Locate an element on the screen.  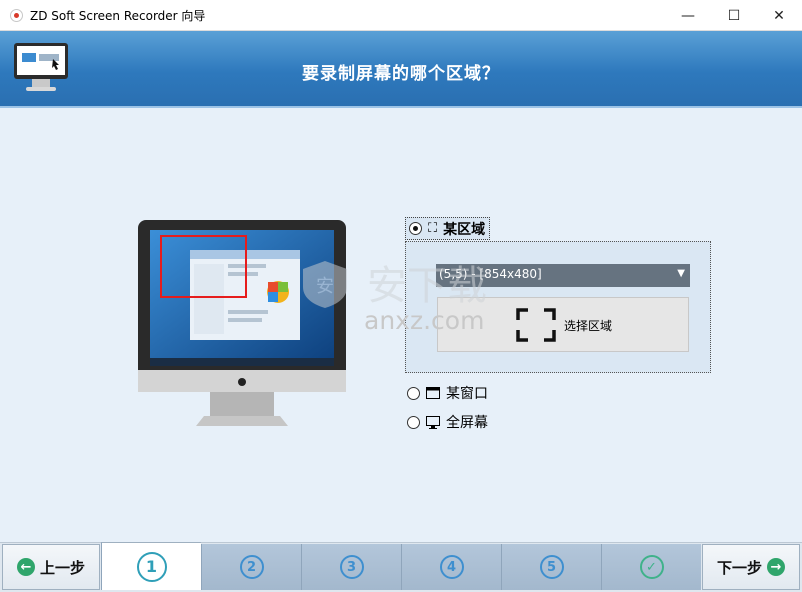
fullscreen-radio is located at coordinates (413, 422).